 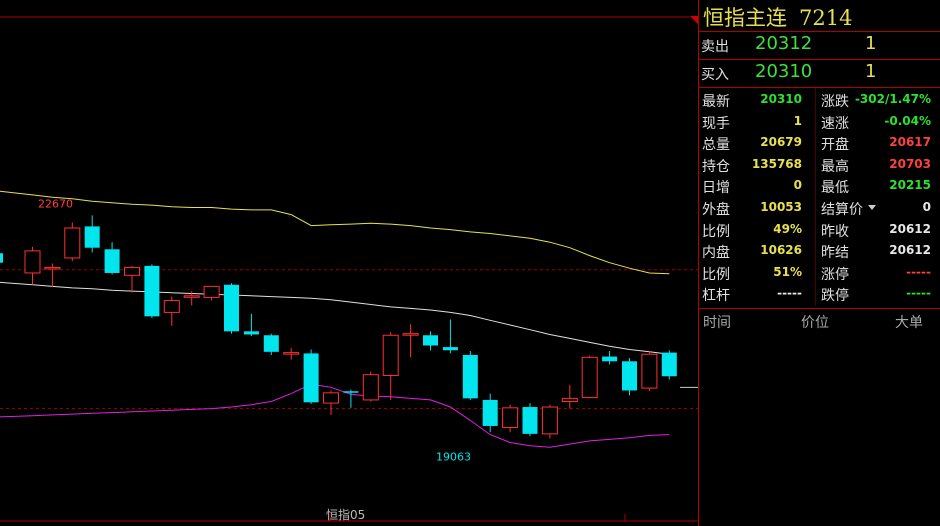 I want to click on stat-value: 51%, so click(x=787, y=271).